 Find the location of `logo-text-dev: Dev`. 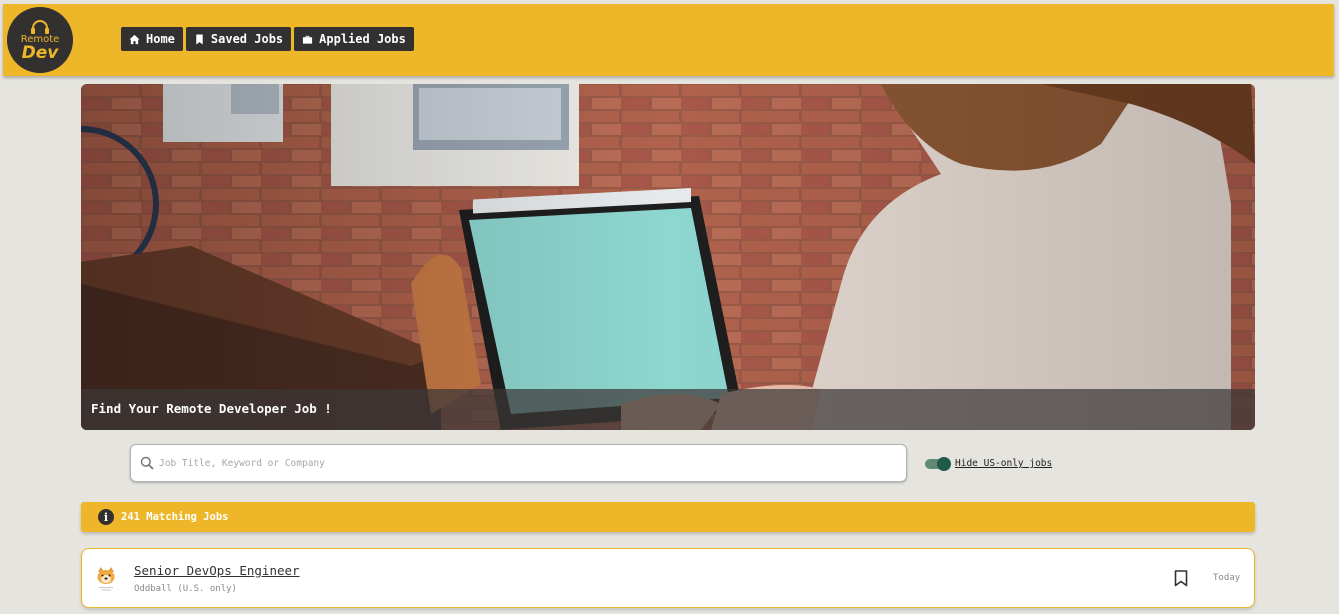

logo-text-dev: Dev is located at coordinates (40, 52).